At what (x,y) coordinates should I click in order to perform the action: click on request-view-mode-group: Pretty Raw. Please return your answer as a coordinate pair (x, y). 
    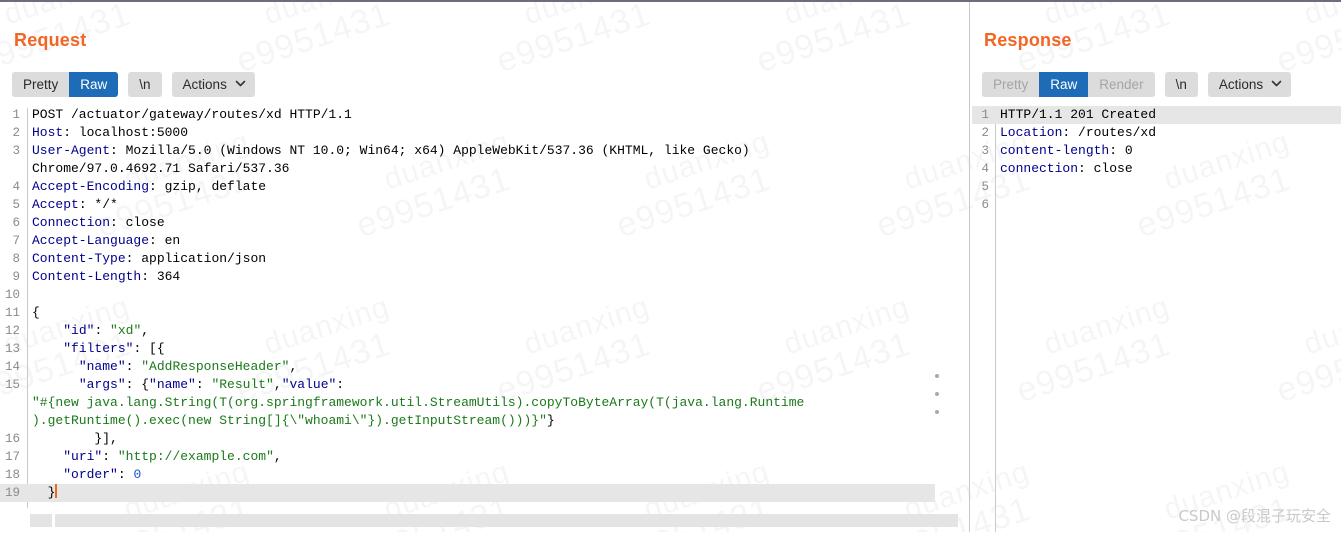
    Looking at the image, I should click on (65, 84).